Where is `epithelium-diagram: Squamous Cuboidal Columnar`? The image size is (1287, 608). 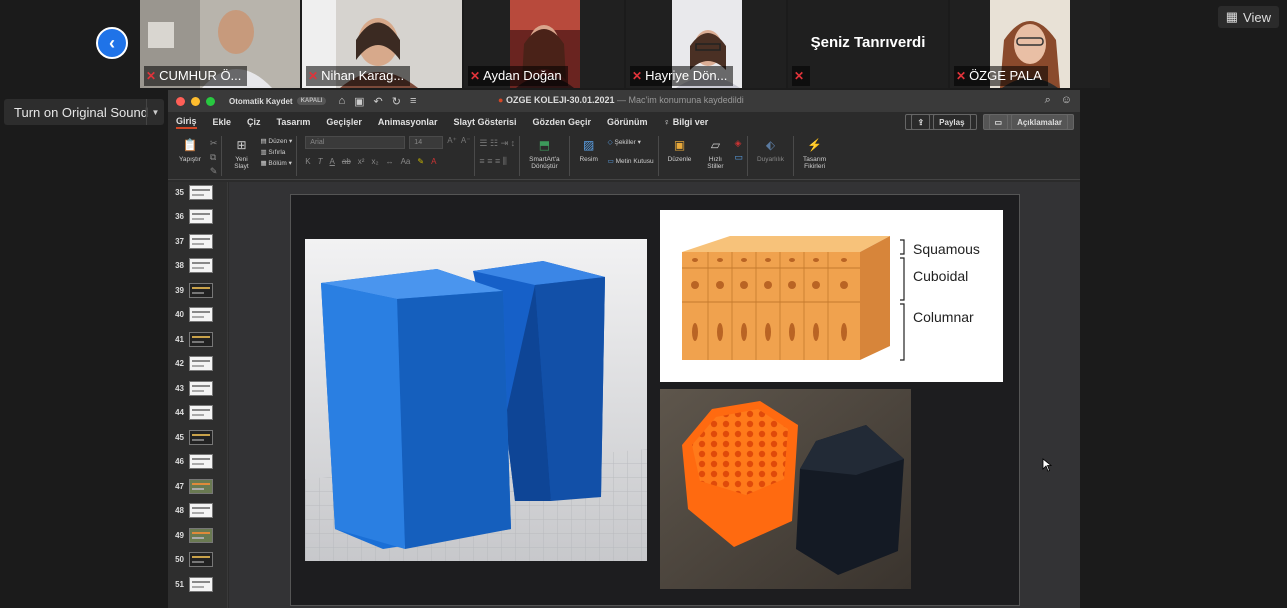 epithelium-diagram: Squamous Cuboidal Columnar is located at coordinates (831, 296).